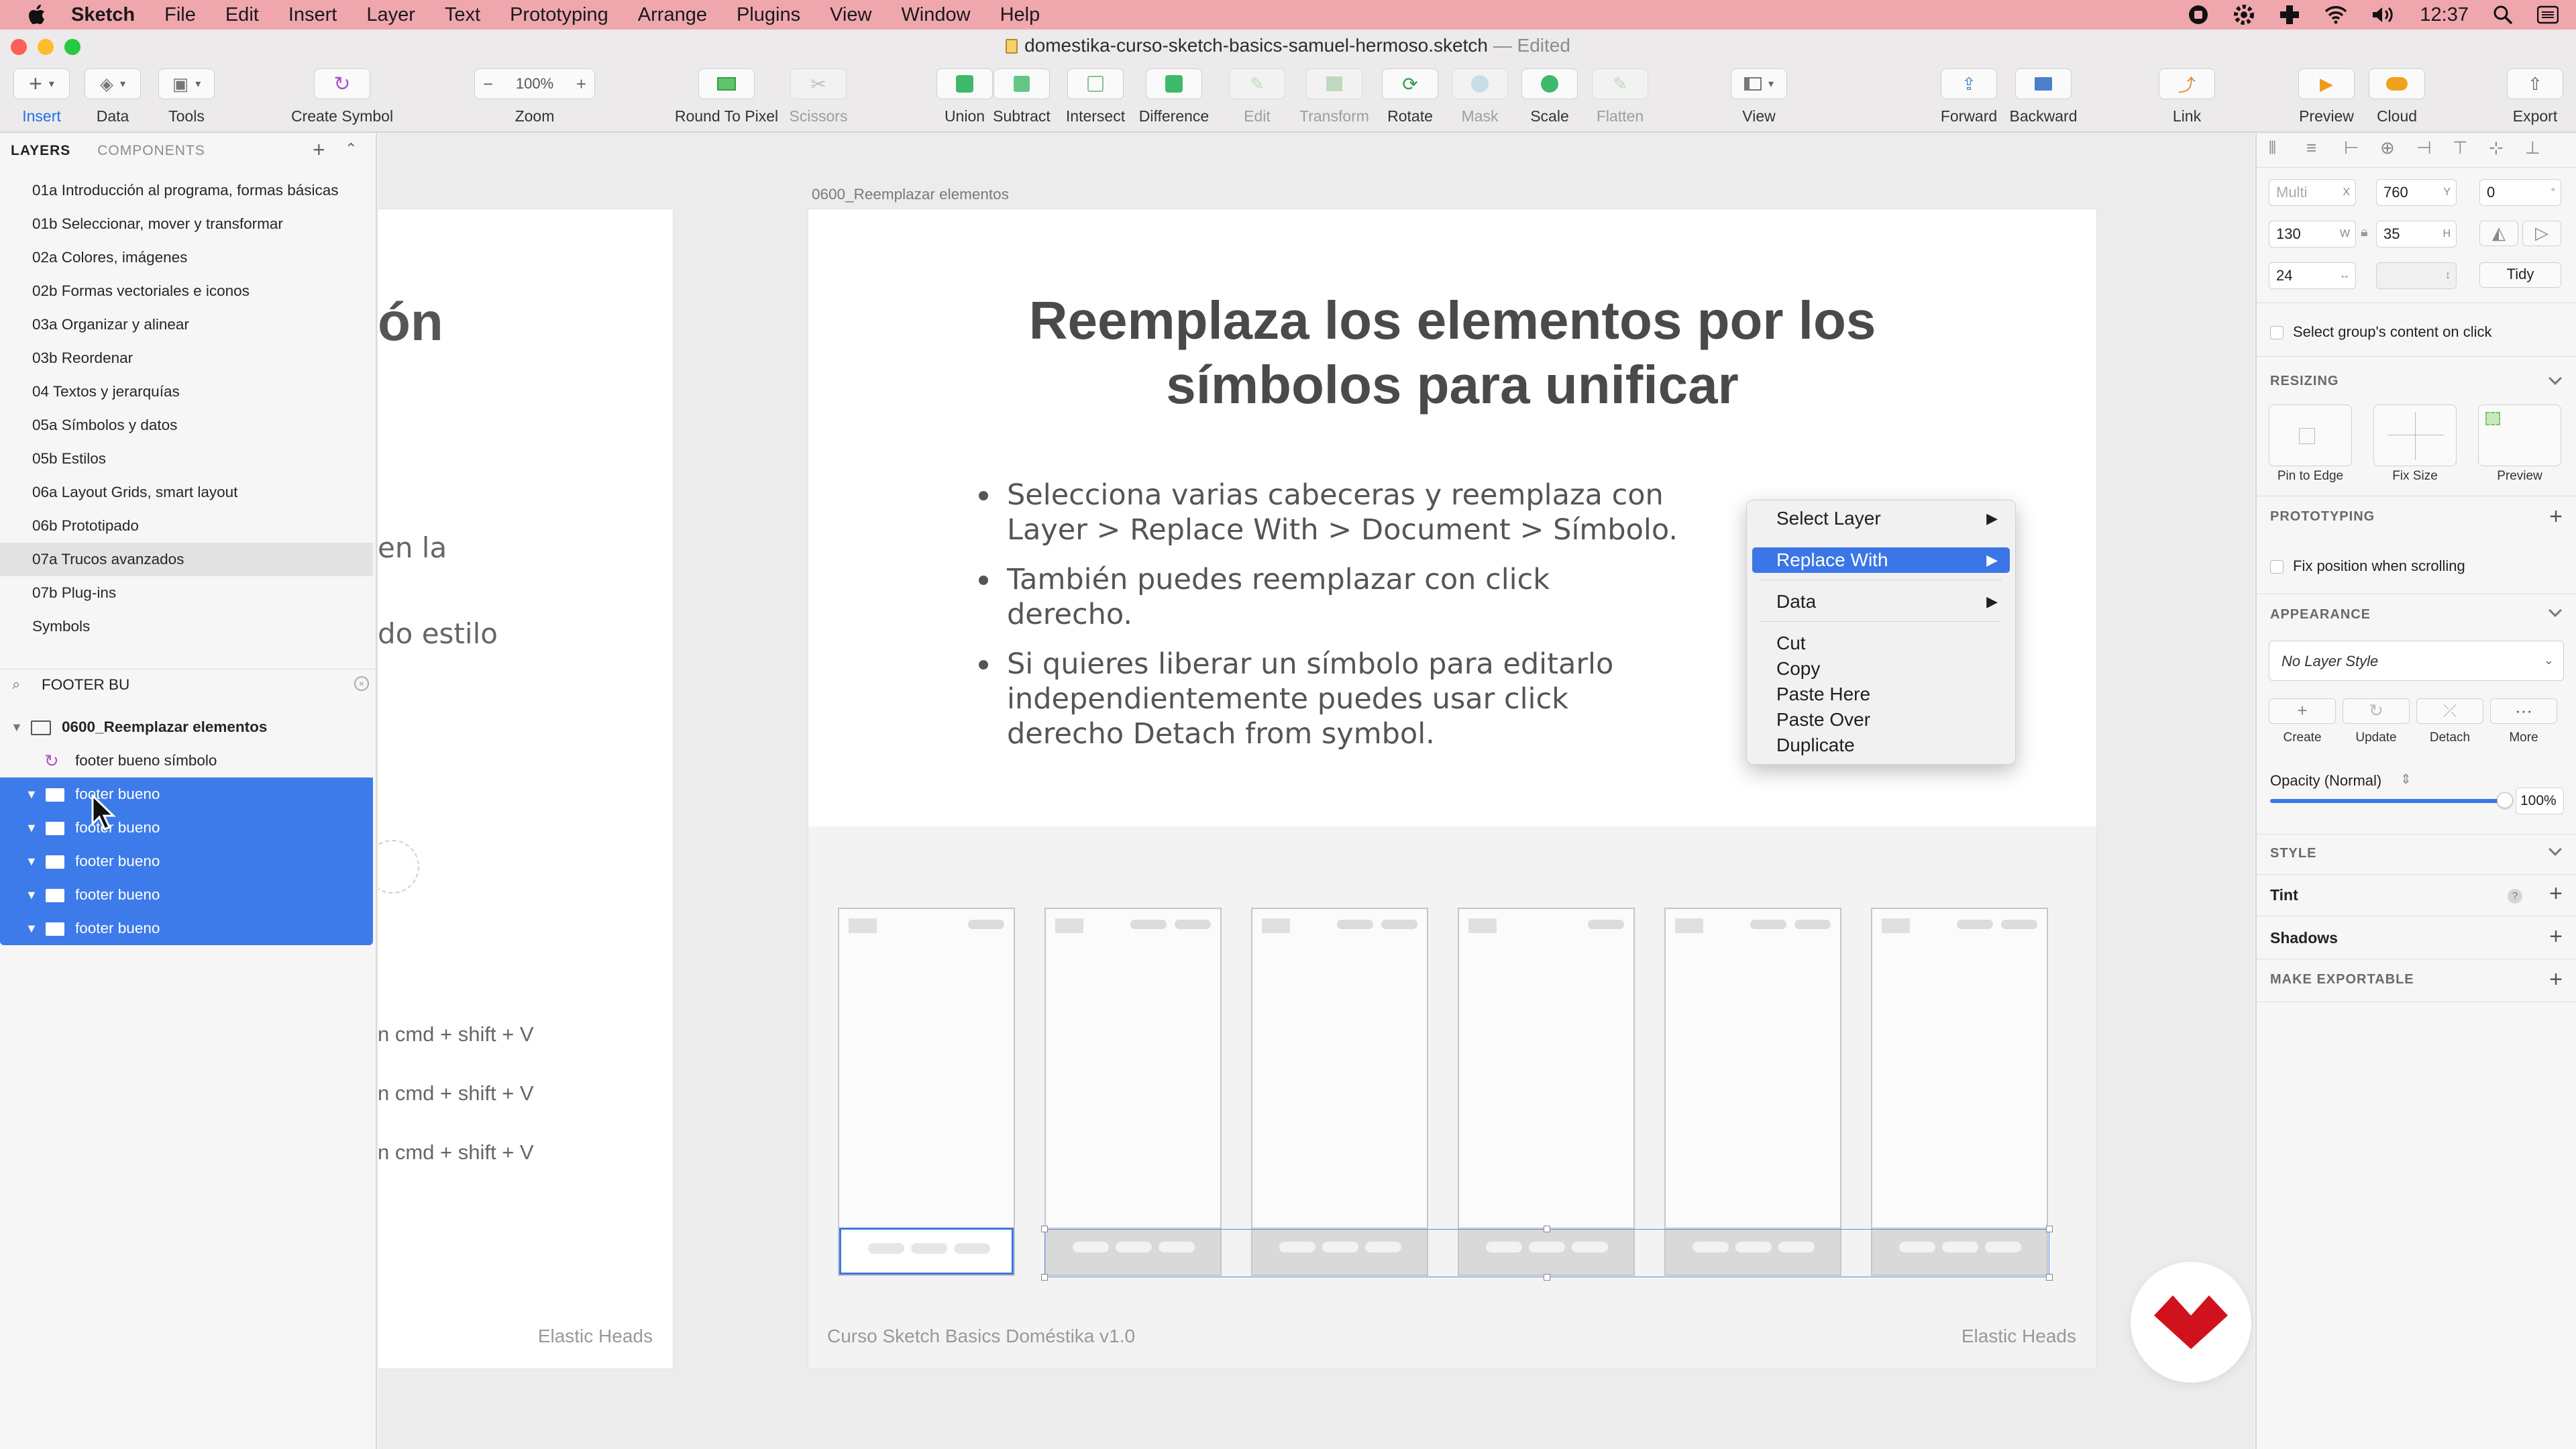 The height and width of the screenshot is (1449, 2576). What do you see at coordinates (2535, 83) in the screenshot?
I see `export-button: ⇧` at bounding box center [2535, 83].